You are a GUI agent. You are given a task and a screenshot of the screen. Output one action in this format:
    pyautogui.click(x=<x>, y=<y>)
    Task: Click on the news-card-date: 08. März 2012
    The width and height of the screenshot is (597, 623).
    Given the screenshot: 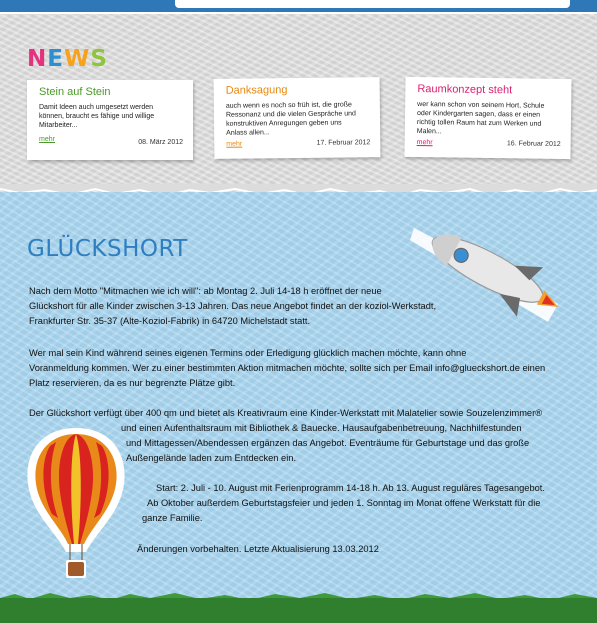 What is the action you would take?
    pyautogui.click(x=160, y=142)
    